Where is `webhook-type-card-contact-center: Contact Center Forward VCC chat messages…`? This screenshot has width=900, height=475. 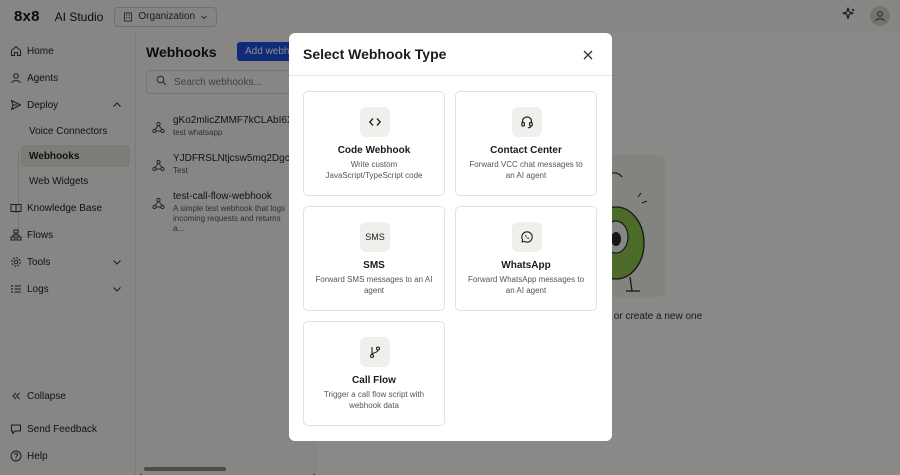
webhook-type-card-contact-center: Contact Center Forward VCC chat messages… is located at coordinates (526, 143).